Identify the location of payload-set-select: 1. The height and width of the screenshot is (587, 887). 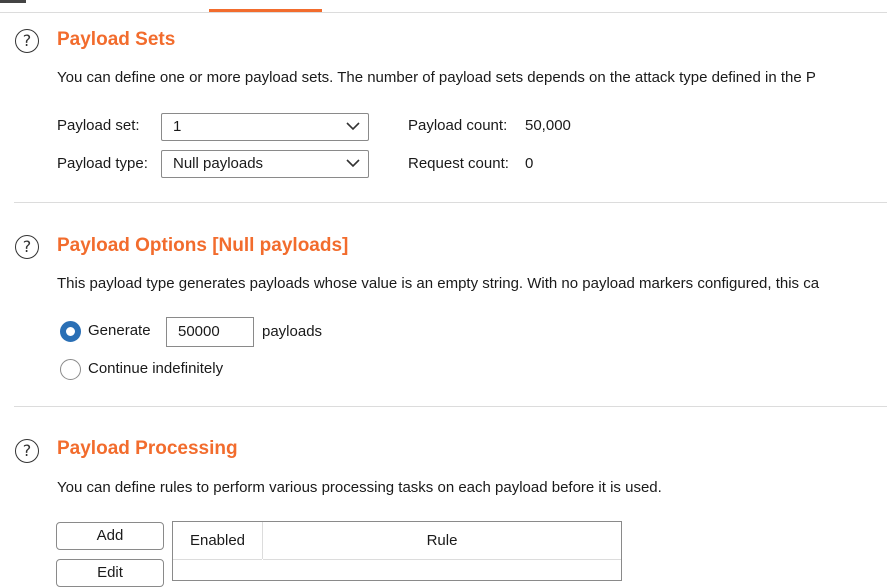
(265, 127).